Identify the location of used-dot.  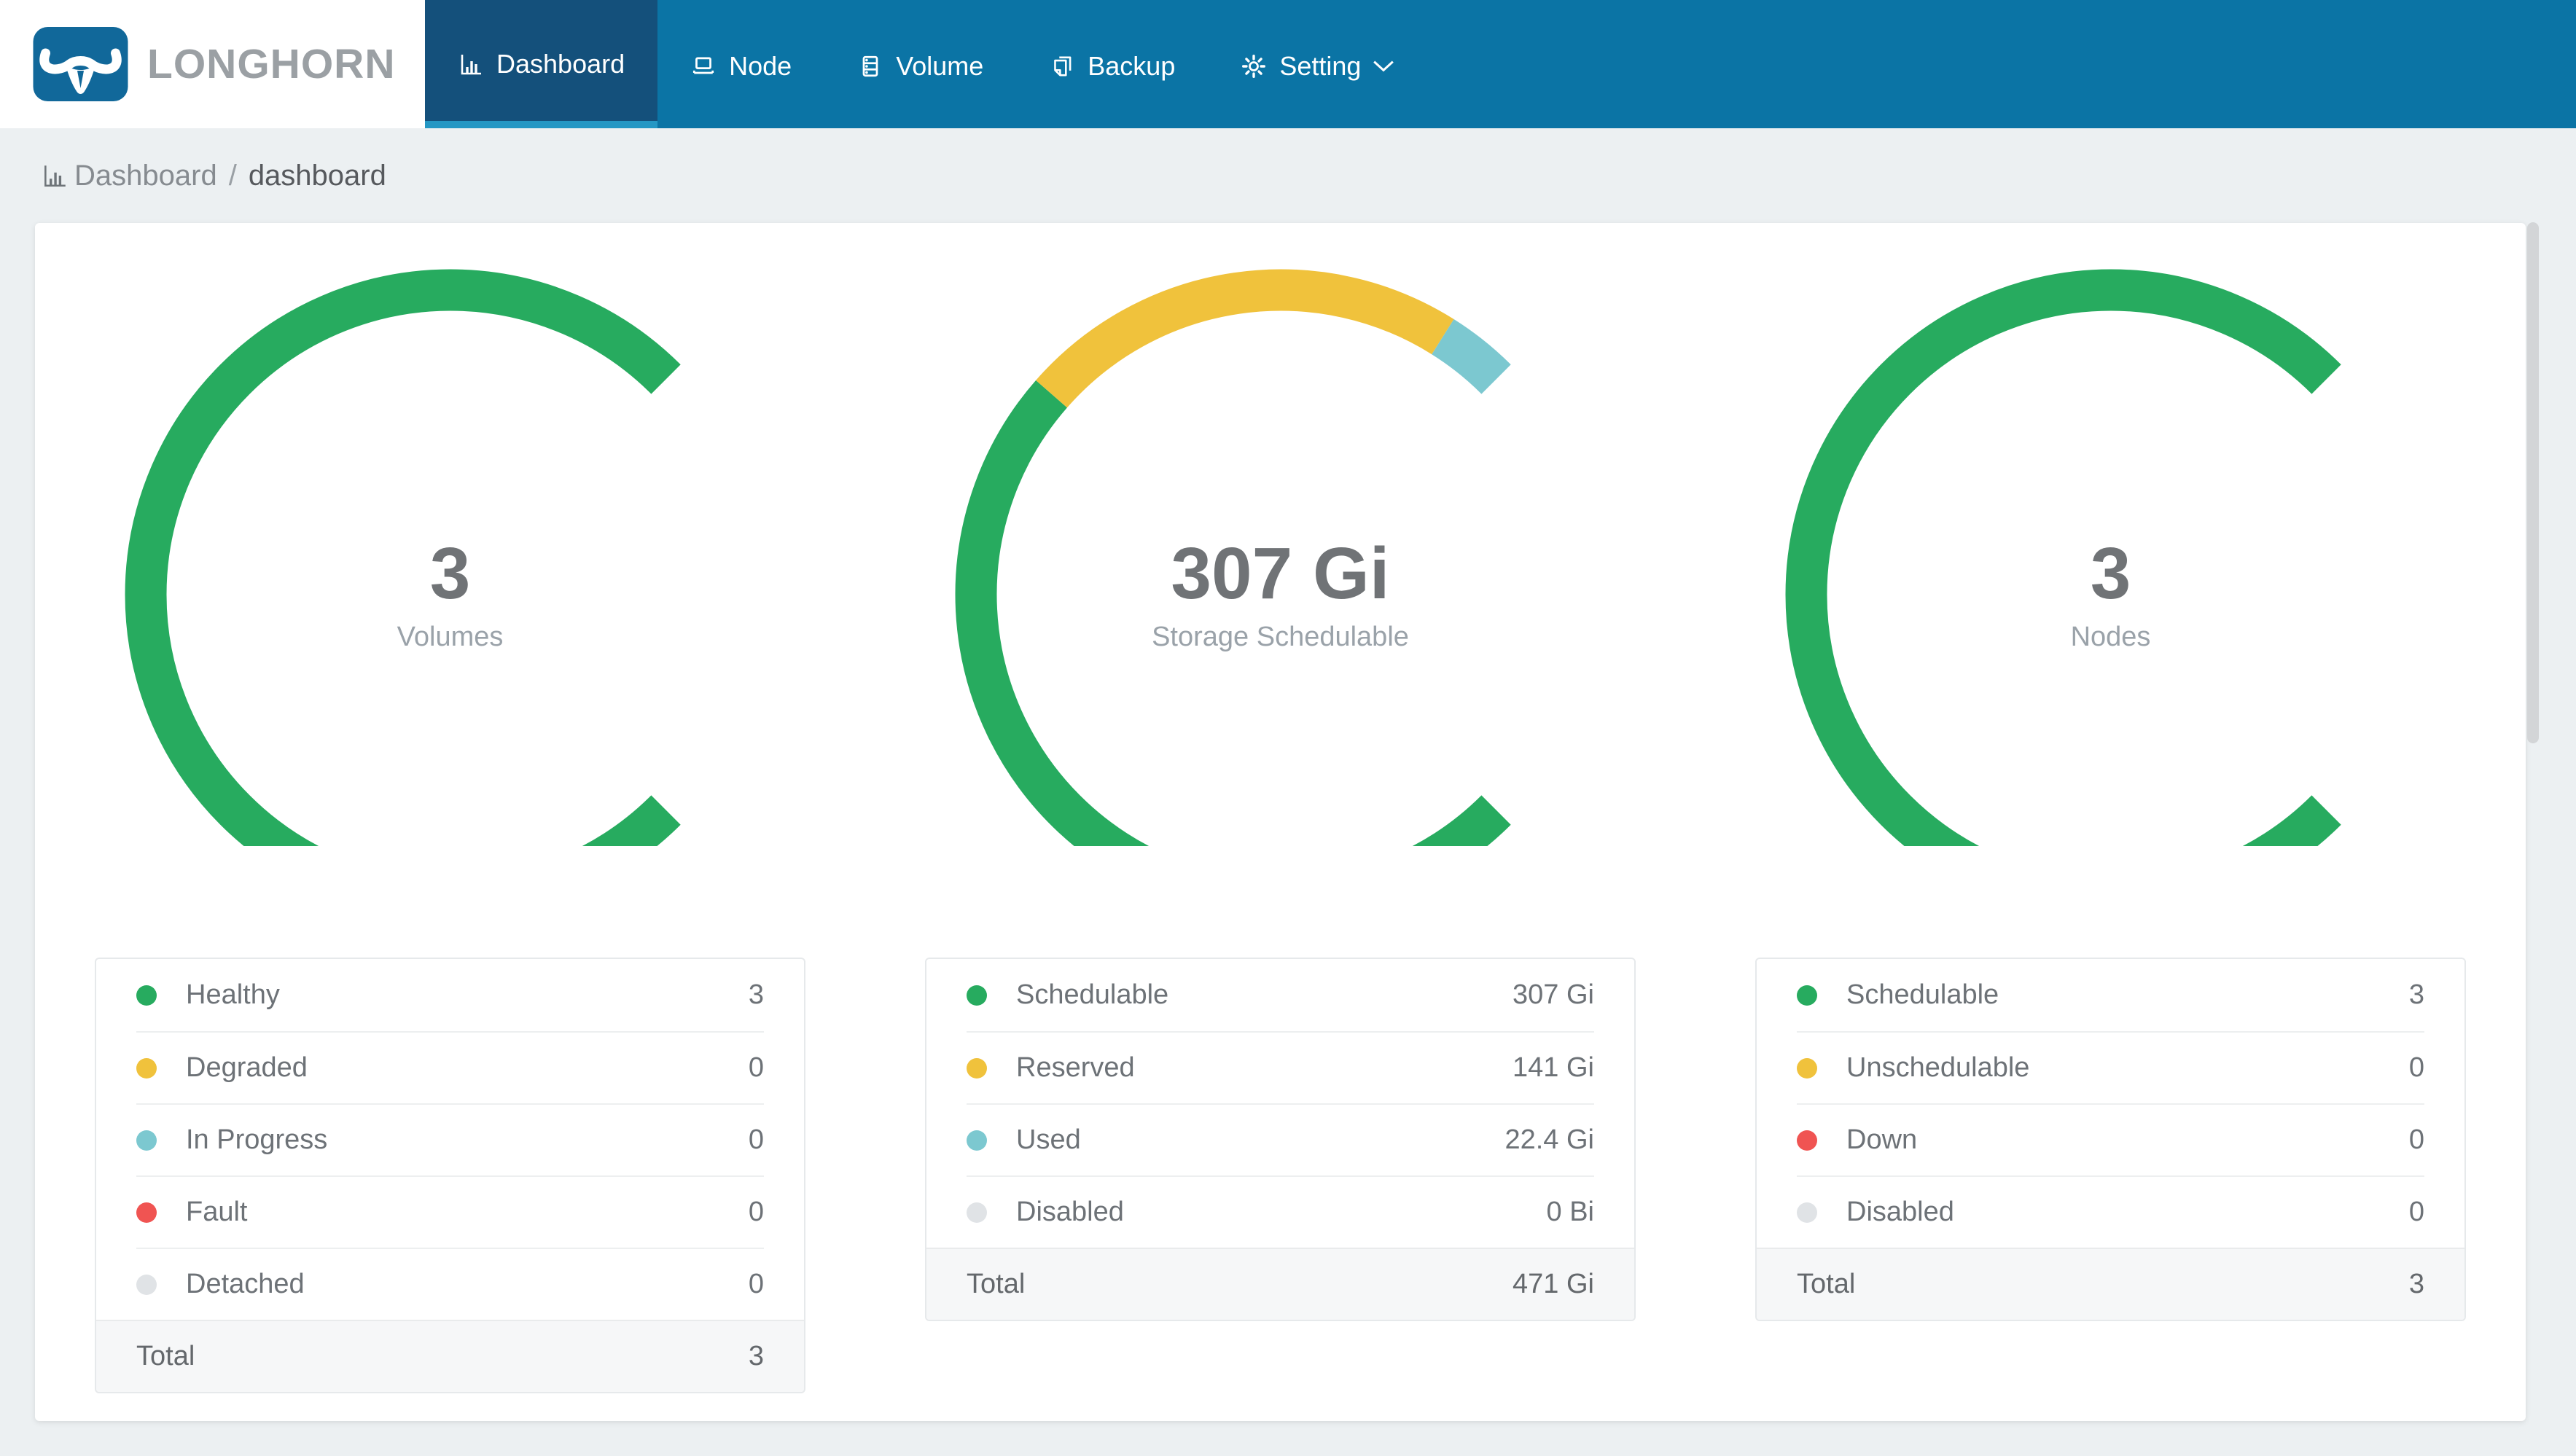
(977, 1140).